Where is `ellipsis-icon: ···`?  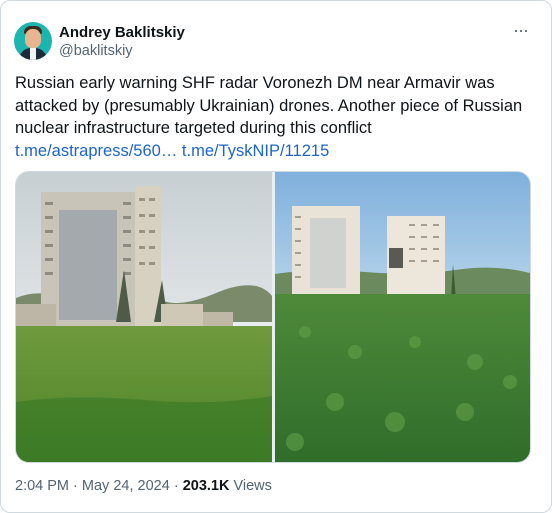
ellipsis-icon: ··· is located at coordinates (521, 30).